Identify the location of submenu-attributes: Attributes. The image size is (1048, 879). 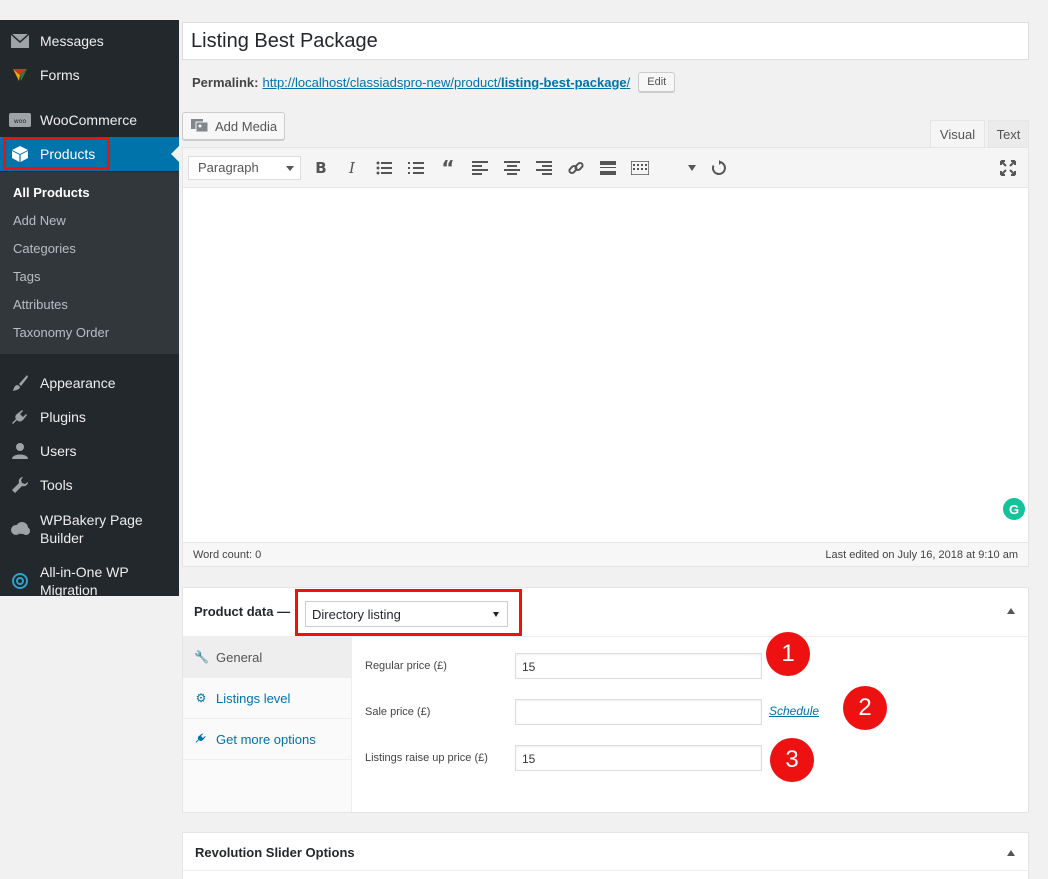
(40, 304).